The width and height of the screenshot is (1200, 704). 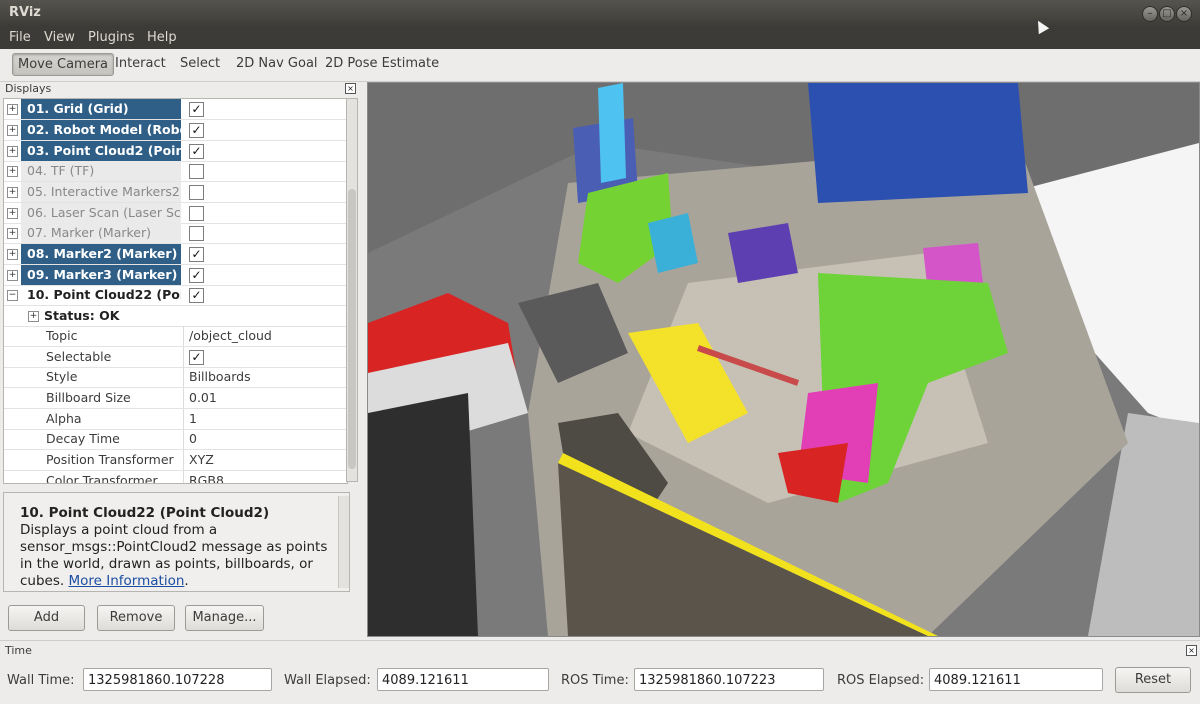 I want to click on property-value: 1, so click(x=193, y=419).